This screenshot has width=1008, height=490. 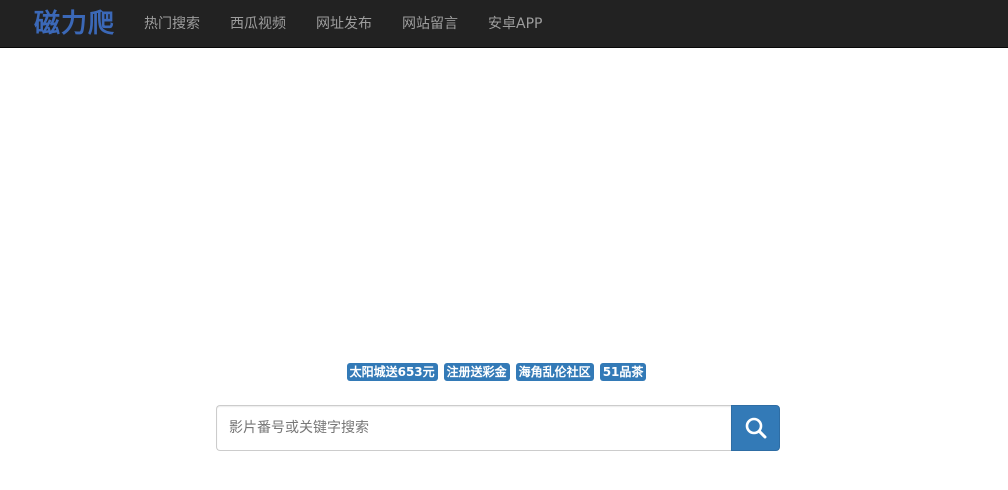 What do you see at coordinates (430, 24) in the screenshot?
I see `nav-item-guestbook: 网站留言` at bounding box center [430, 24].